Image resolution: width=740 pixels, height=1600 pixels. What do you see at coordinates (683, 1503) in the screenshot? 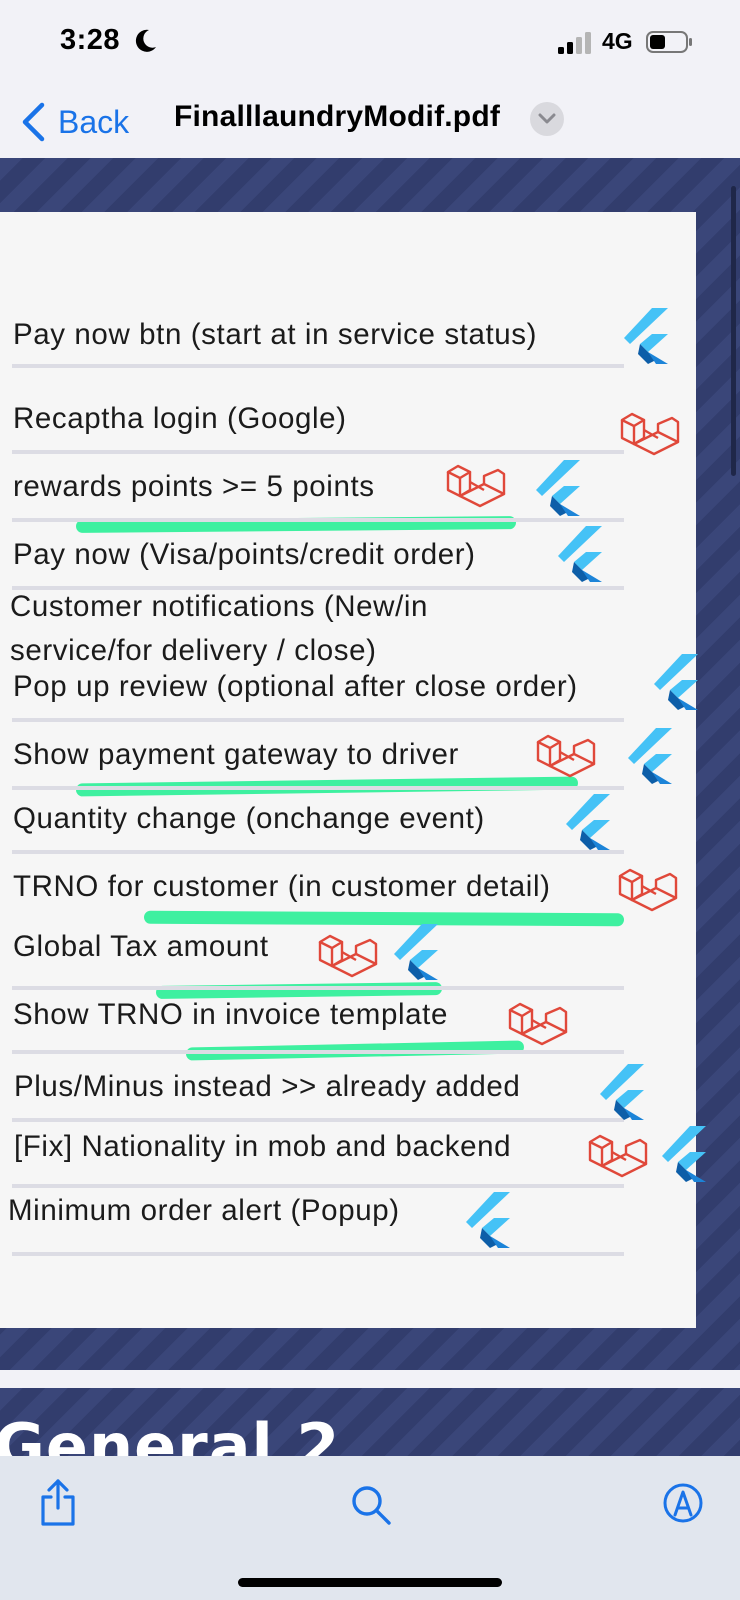
I see `markup-pen-icon` at bounding box center [683, 1503].